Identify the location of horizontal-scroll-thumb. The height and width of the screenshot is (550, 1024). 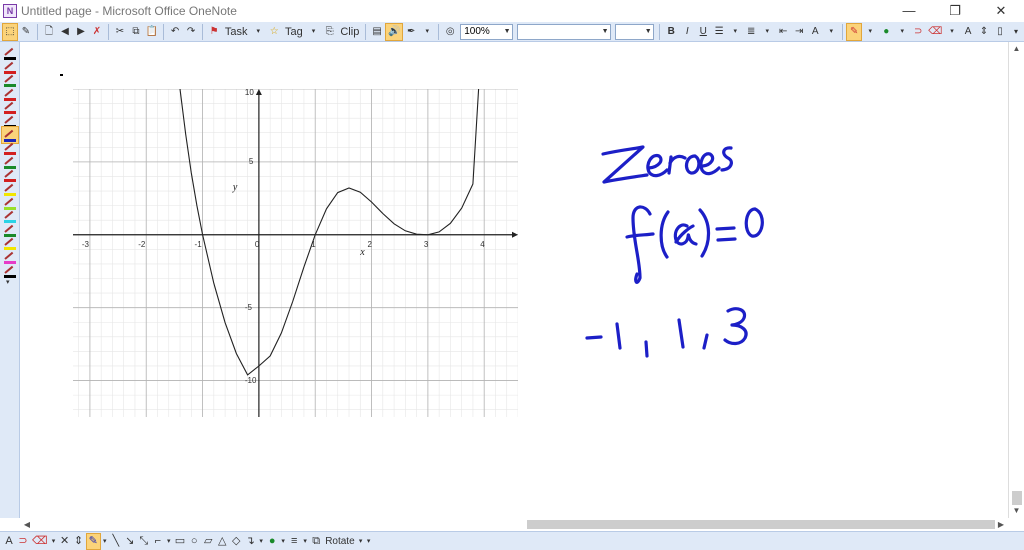
(761, 524).